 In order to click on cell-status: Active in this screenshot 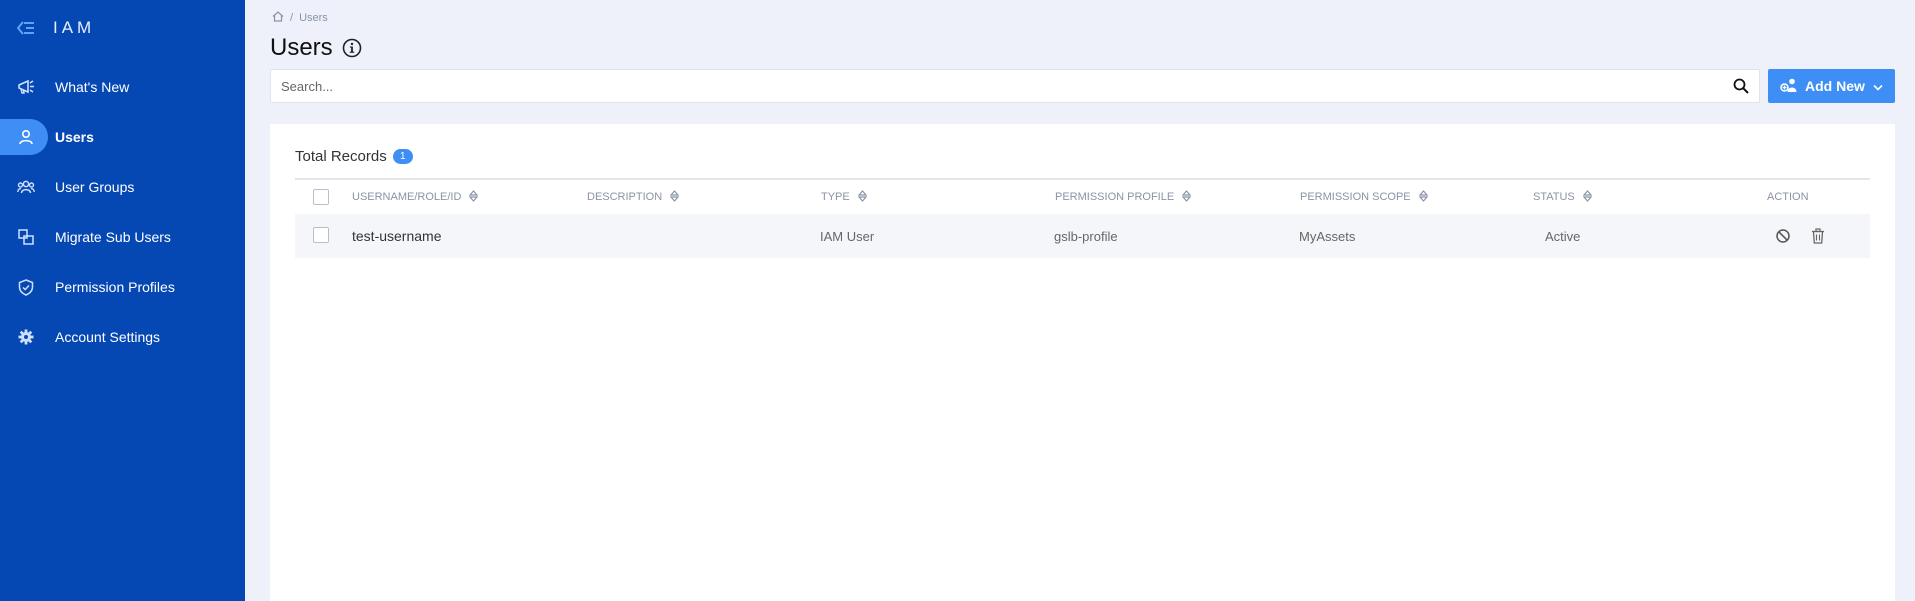, I will do `click(1563, 236)`.